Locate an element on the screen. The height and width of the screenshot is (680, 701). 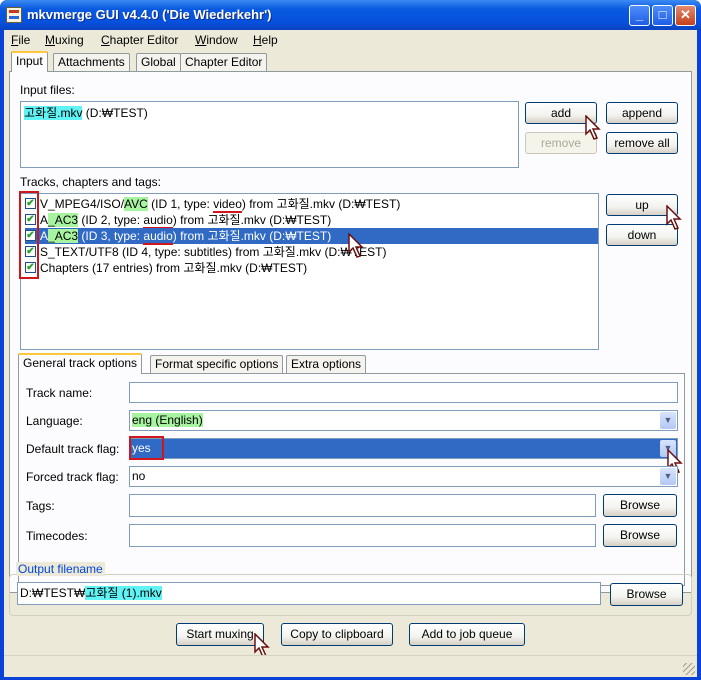
minimize-button: _ is located at coordinates (639, 15).